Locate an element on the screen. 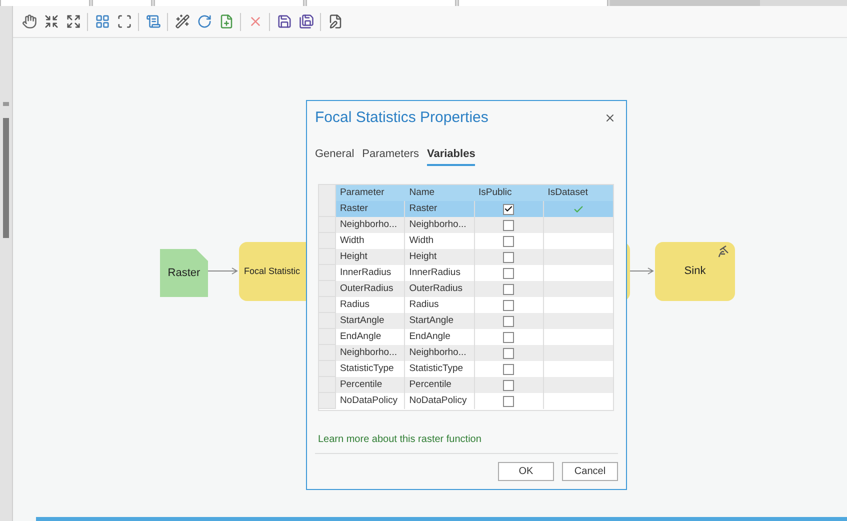 This screenshot has height=521, width=847. dialog-tab: Parameters is located at coordinates (390, 156).